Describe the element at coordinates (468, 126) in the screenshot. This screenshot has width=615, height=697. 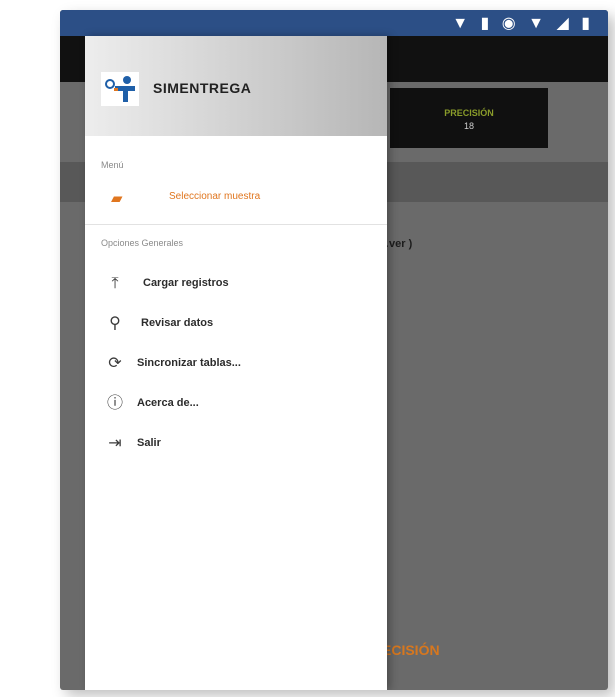
I see `precision-value: 18` at that location.